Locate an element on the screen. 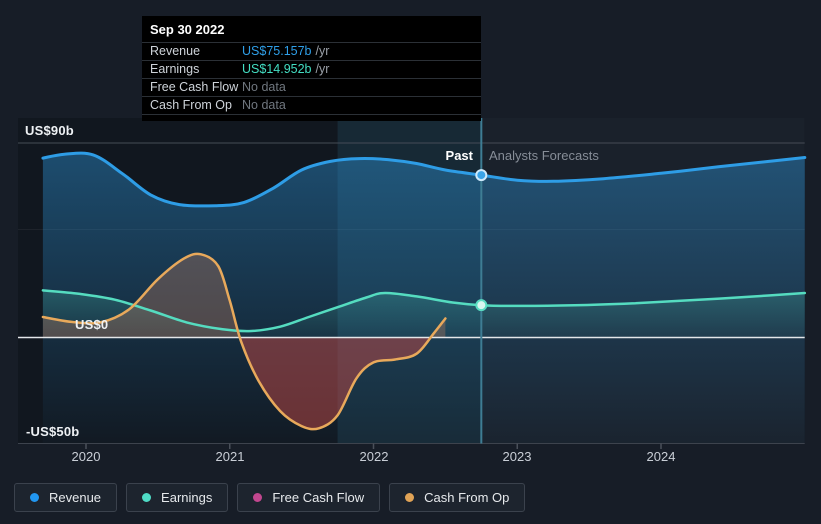 The width and height of the screenshot is (821, 524). y-axis-label-0: US$0 is located at coordinates (92, 324).